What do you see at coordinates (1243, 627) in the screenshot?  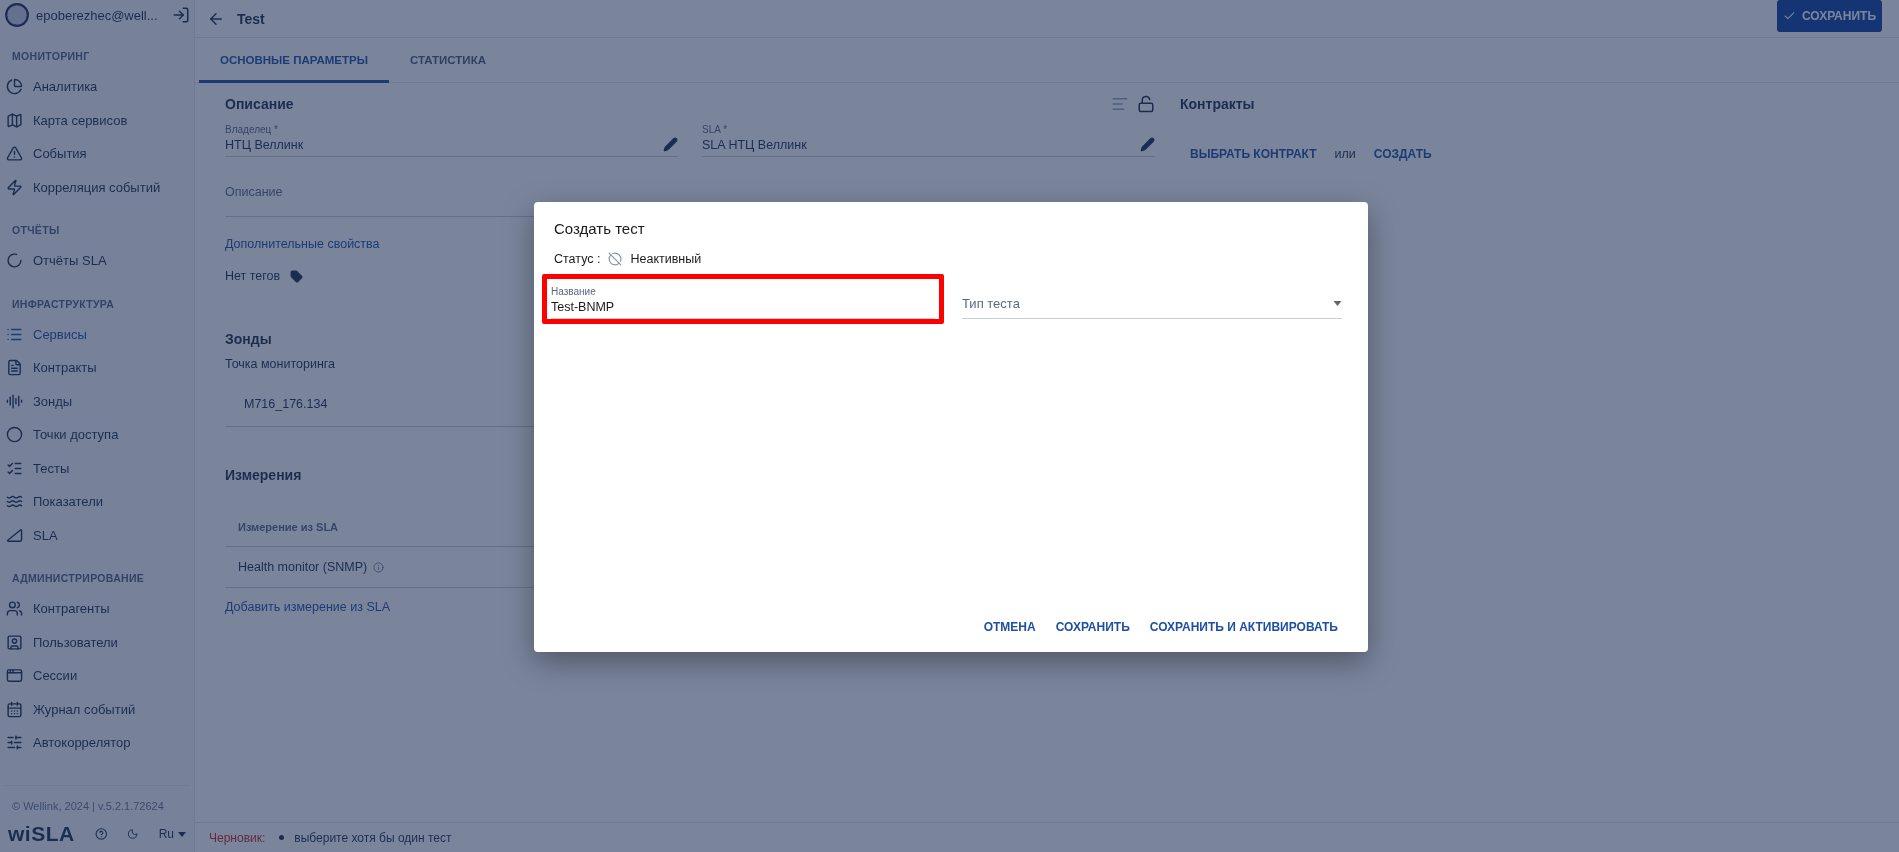 I see `dialog-button: СОХРАНИТЬ И АКТИВИРОВАТЬ` at bounding box center [1243, 627].